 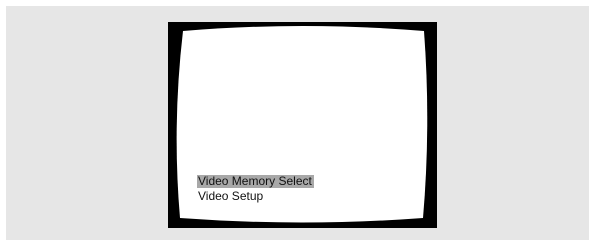 I want to click on menu-item-label: Video Setup, so click(x=231, y=196).